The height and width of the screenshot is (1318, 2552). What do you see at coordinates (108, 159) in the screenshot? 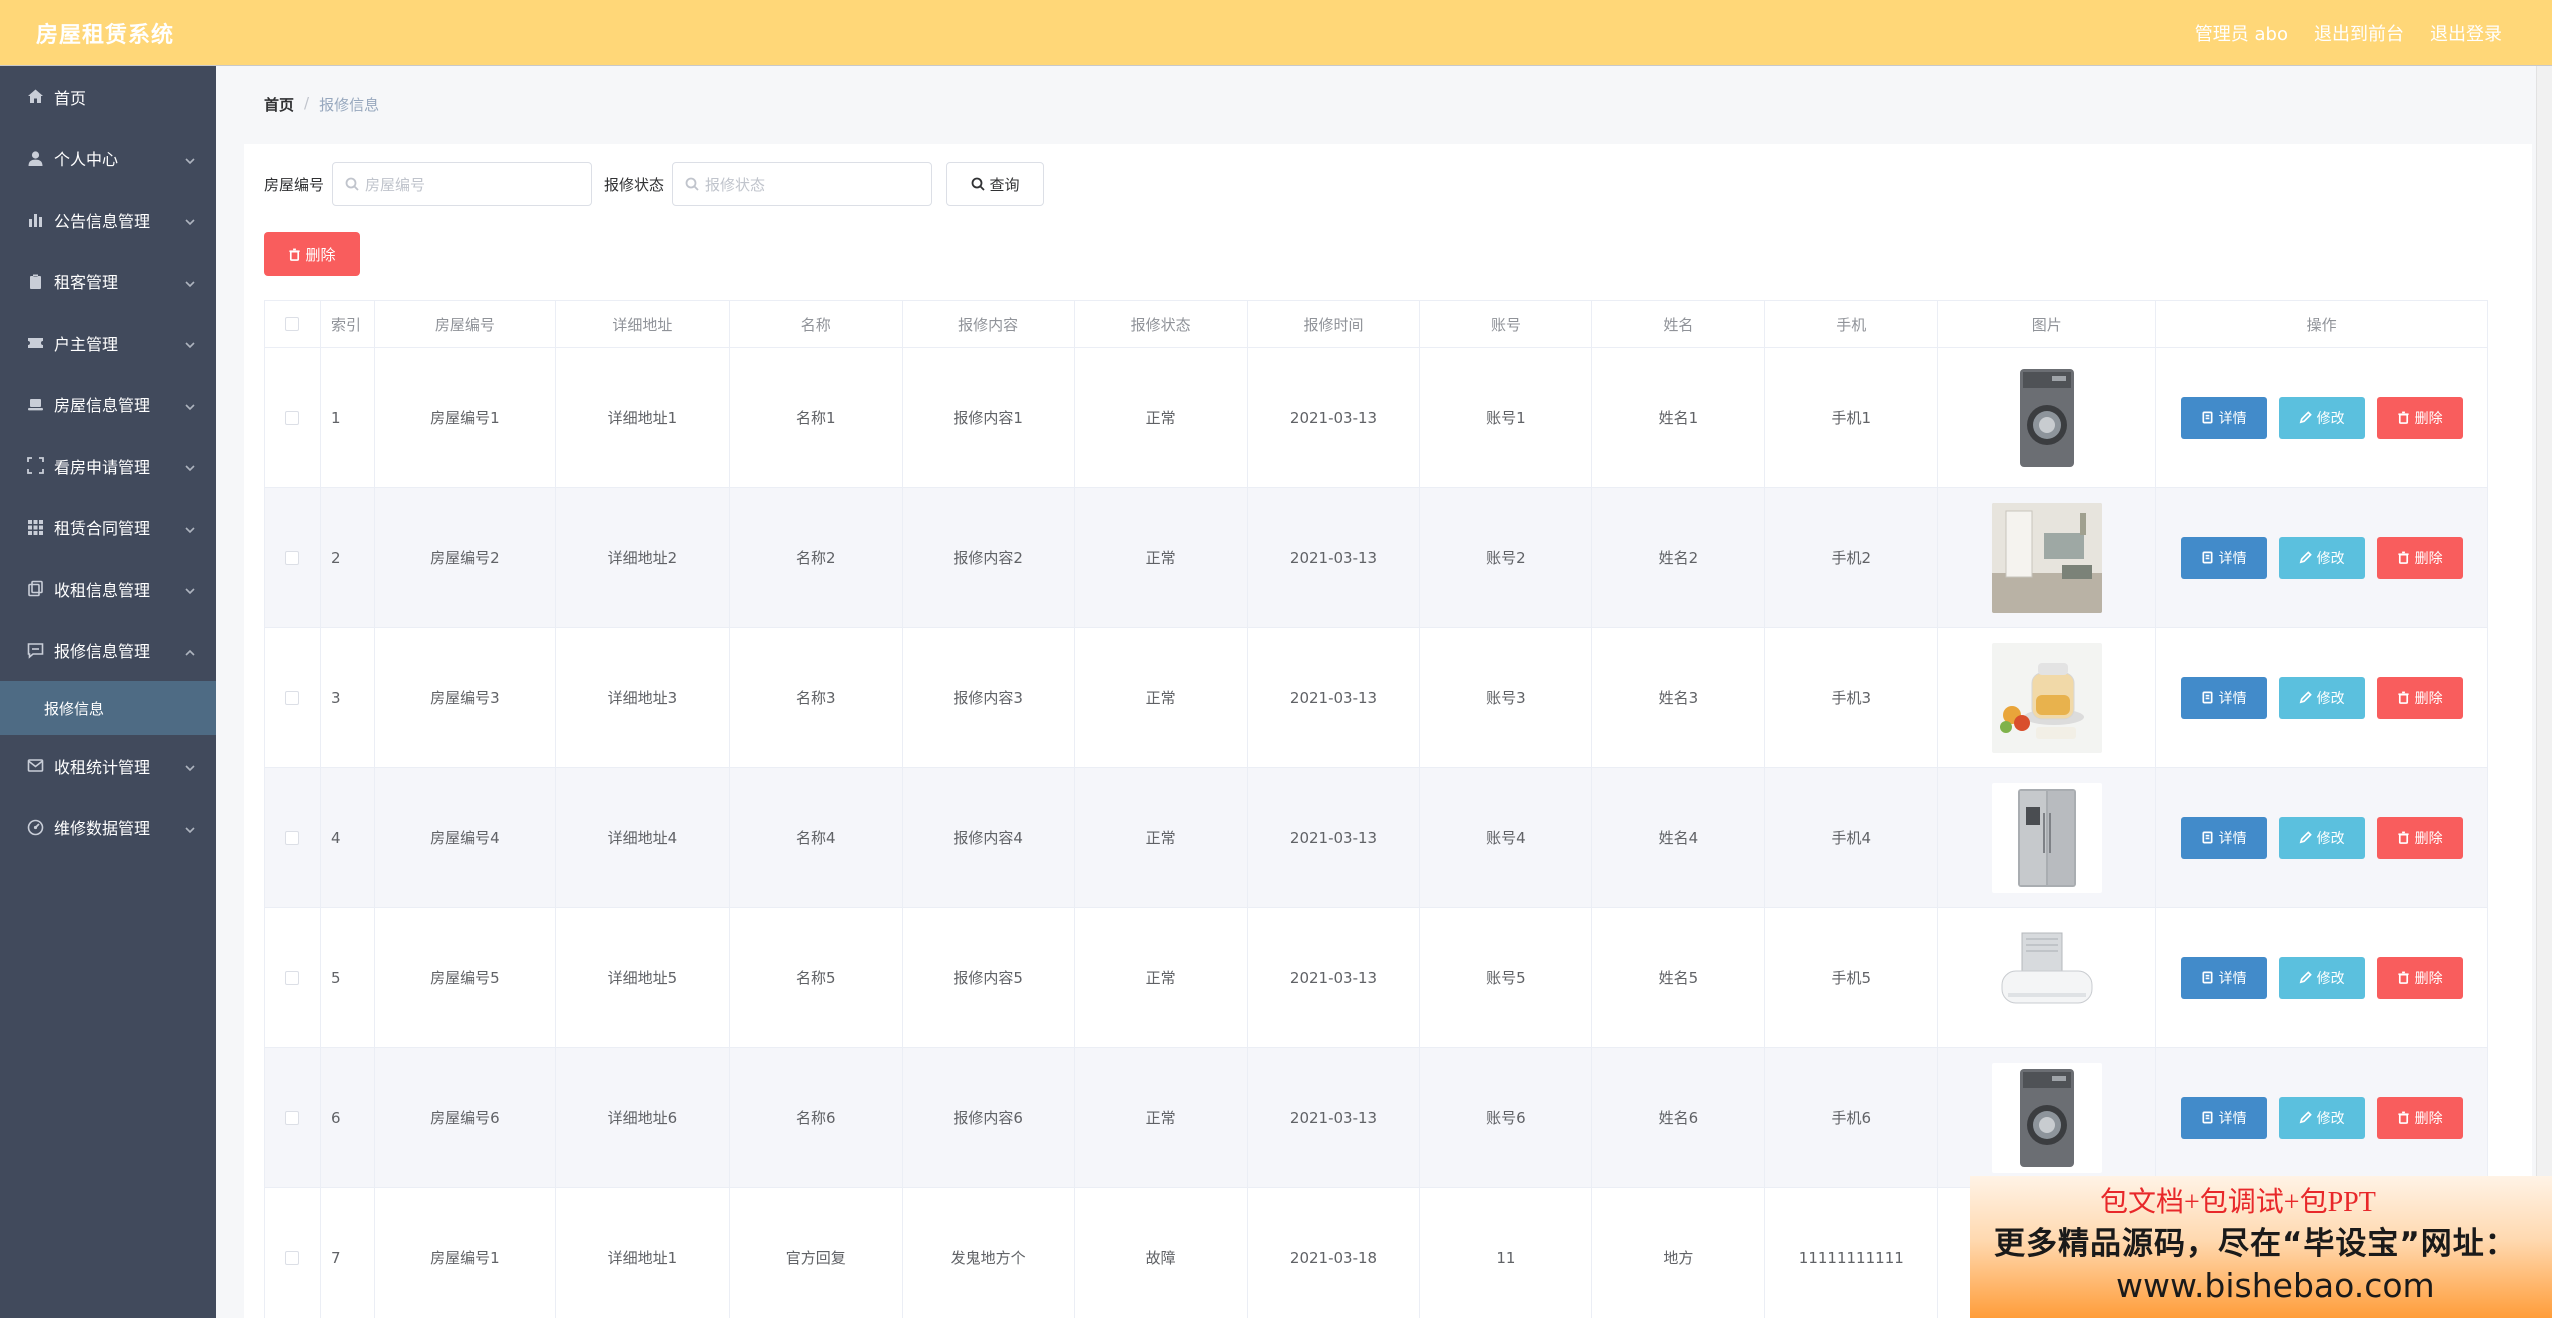
I see `sidebar-item-1: 个人中心` at bounding box center [108, 159].